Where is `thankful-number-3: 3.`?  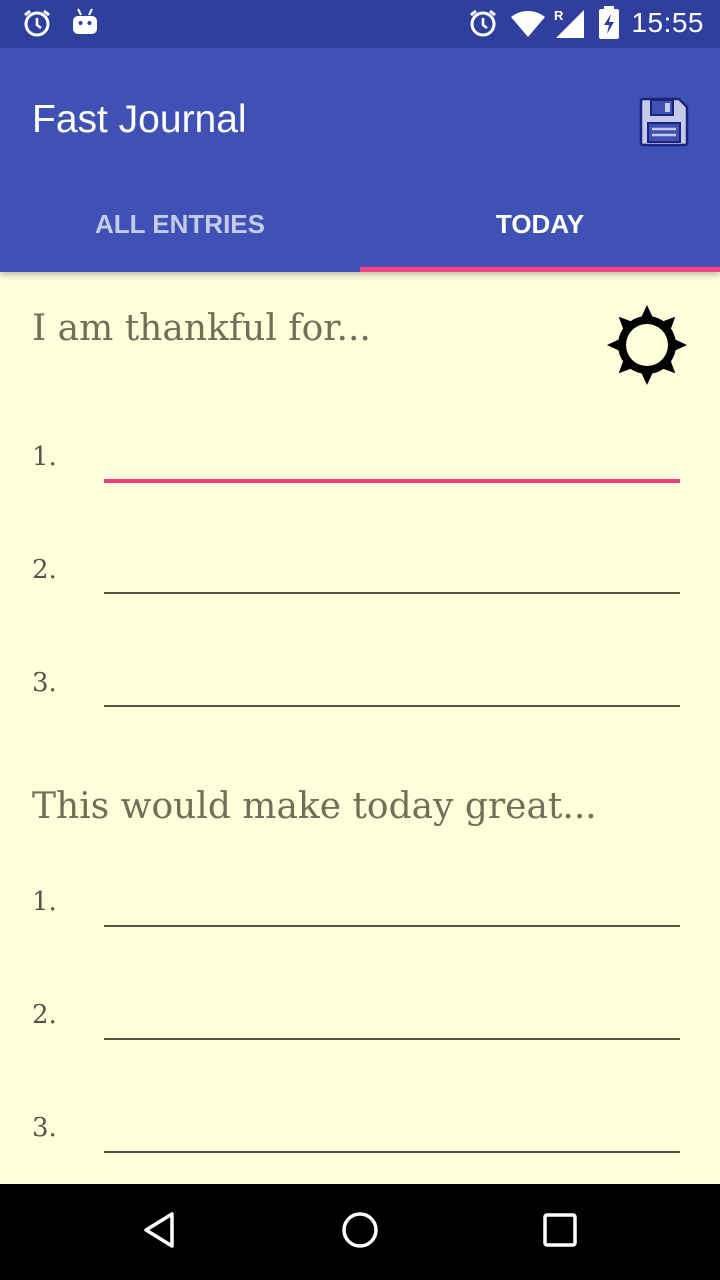
thankful-number-3: 3. is located at coordinates (44, 683).